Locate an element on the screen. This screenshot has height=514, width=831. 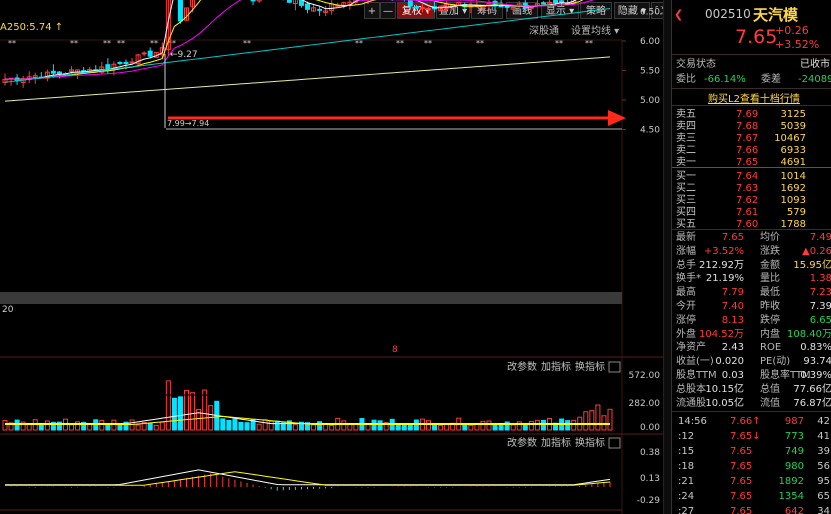
range-band is located at coordinates (394, 129).